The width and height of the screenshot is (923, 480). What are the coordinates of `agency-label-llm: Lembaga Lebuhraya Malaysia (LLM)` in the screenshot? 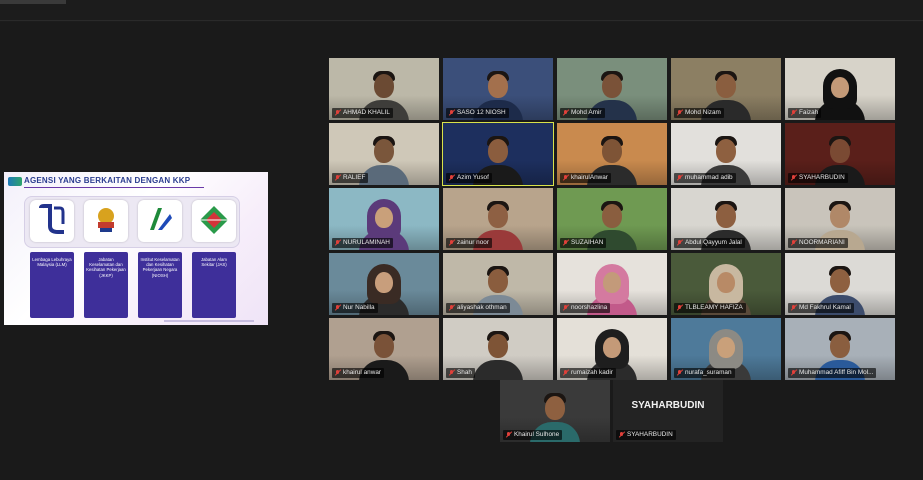 It's located at (52, 285).